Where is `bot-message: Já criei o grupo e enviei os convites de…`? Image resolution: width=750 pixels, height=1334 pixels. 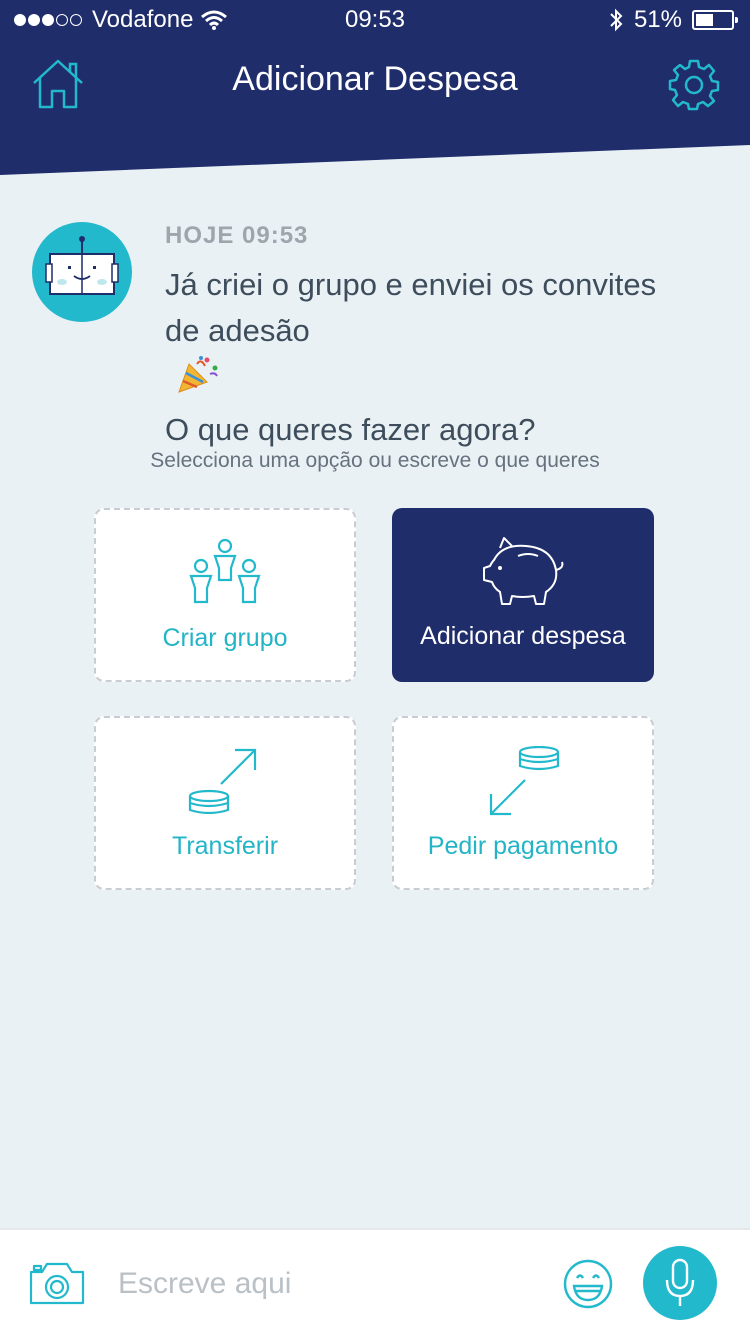
bot-message: Já criei o grupo e enviei os convites de… is located at coordinates (445, 357).